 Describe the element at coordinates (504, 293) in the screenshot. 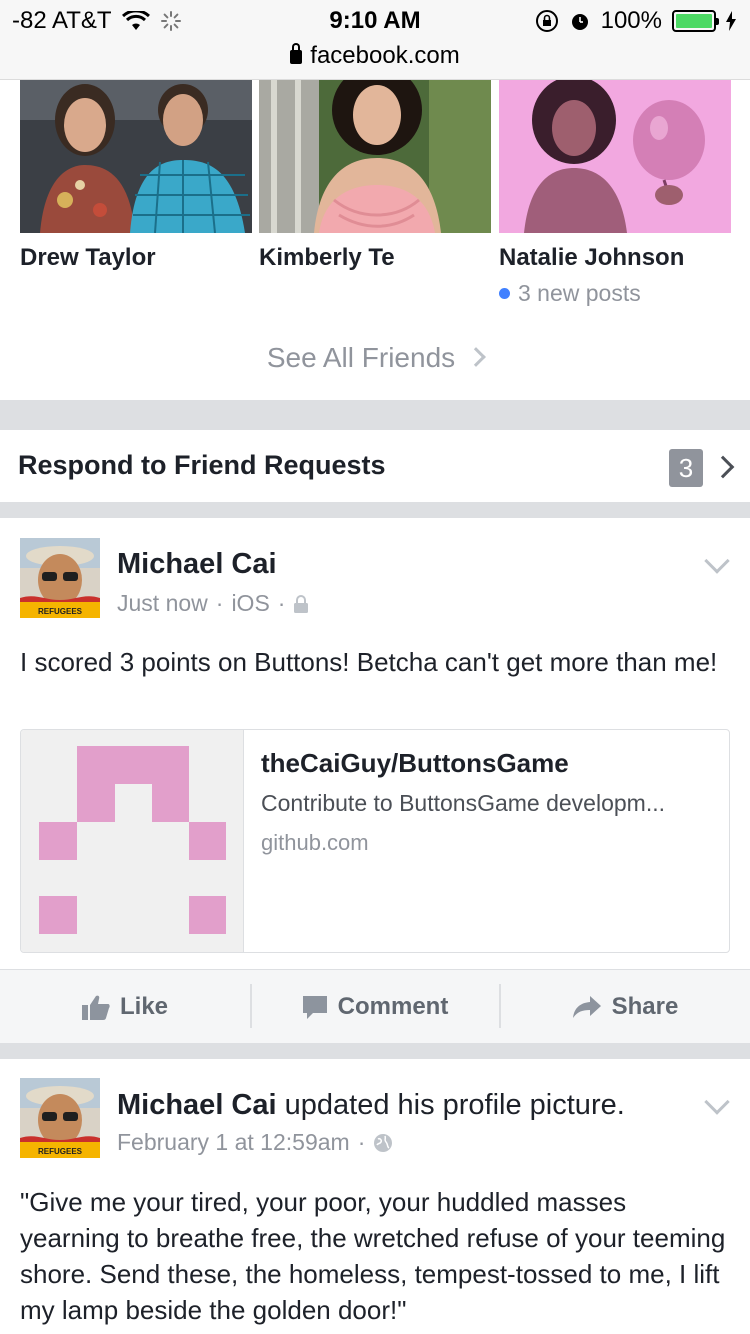

I see `unread-dot-icon` at that location.